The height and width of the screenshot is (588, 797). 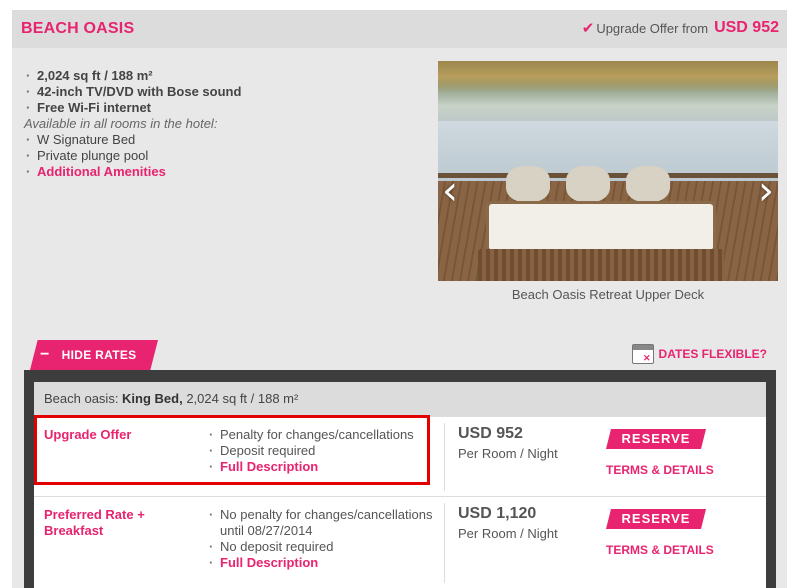 I want to click on hide-rates-button: − HIDE RATES, so click(x=94, y=355).